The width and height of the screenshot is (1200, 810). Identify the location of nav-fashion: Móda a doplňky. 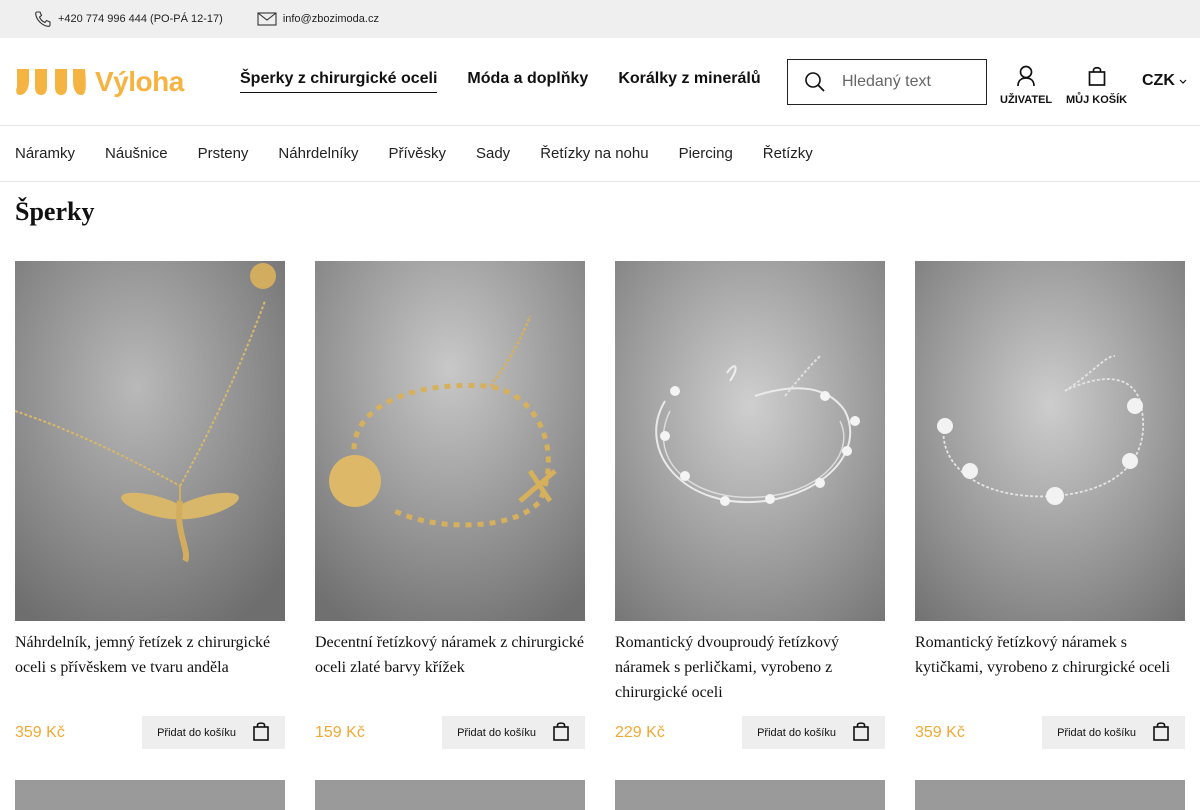
(527, 82).